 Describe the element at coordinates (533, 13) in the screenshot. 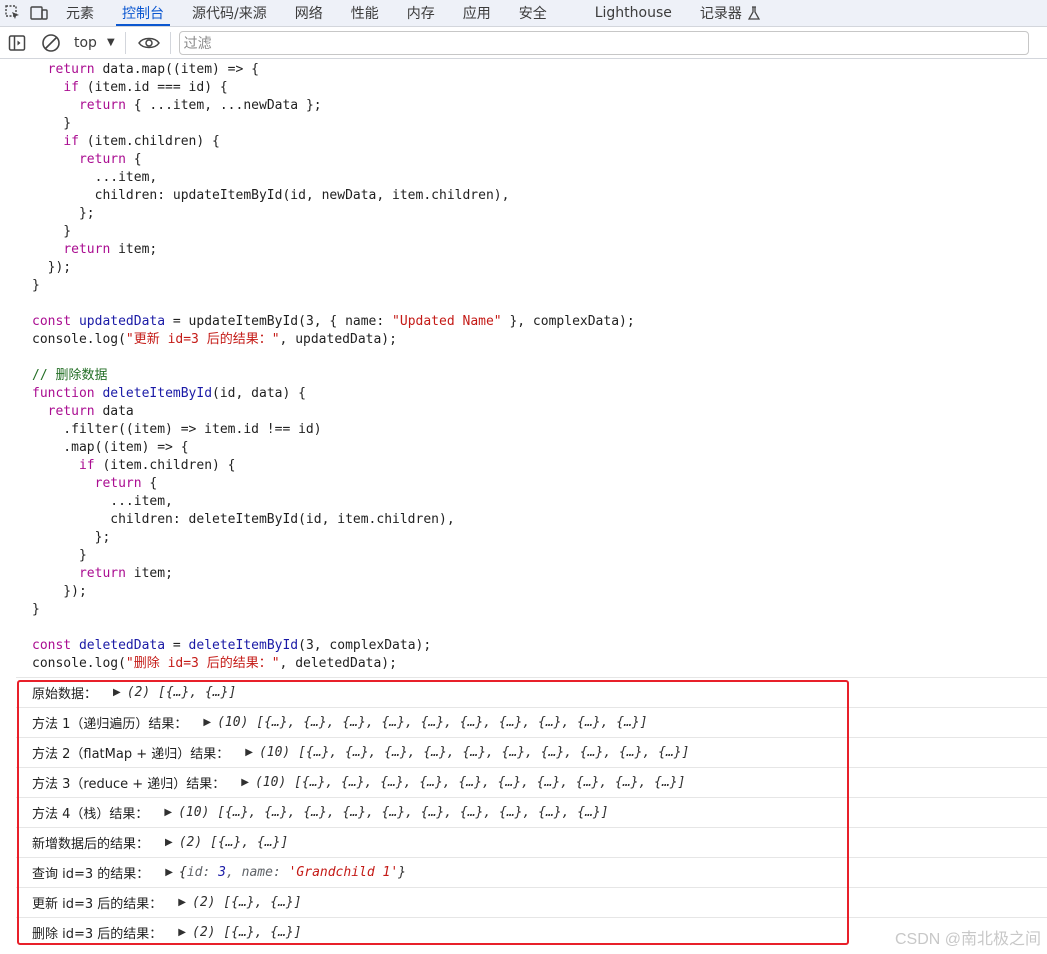

I see `tab-security: 安全` at that location.